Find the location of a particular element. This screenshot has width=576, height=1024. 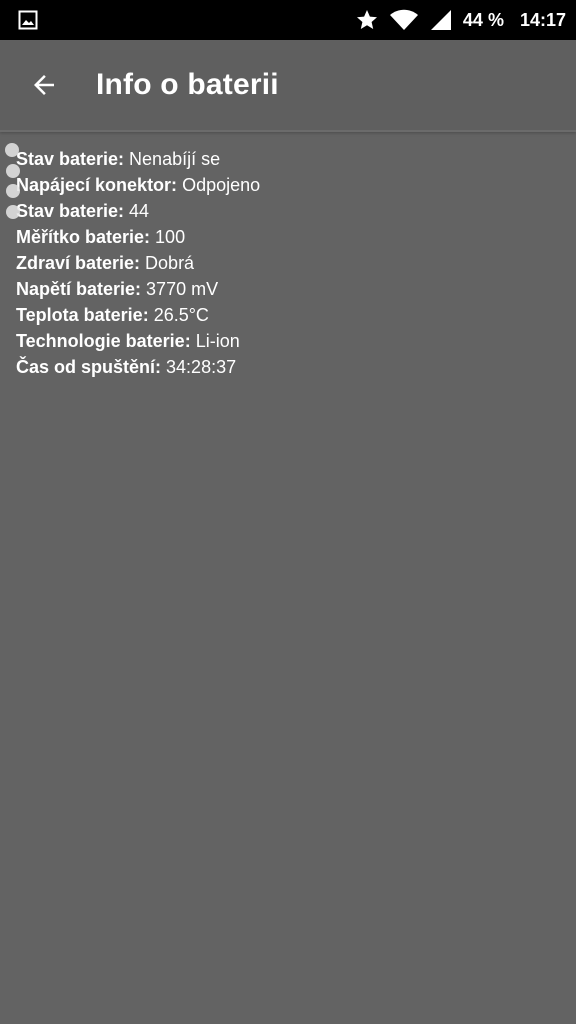

gallery-icon is located at coordinates (28, 20).